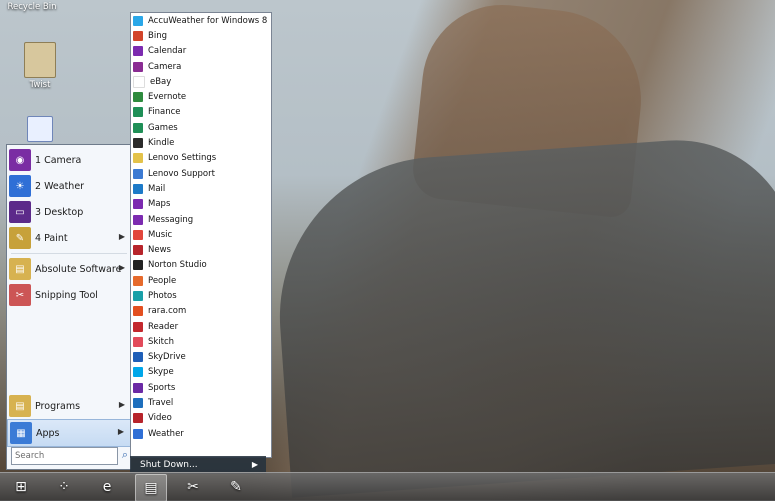  What do you see at coordinates (201, 51) in the screenshot?
I see `app-list-item: Calendar` at bounding box center [201, 51].